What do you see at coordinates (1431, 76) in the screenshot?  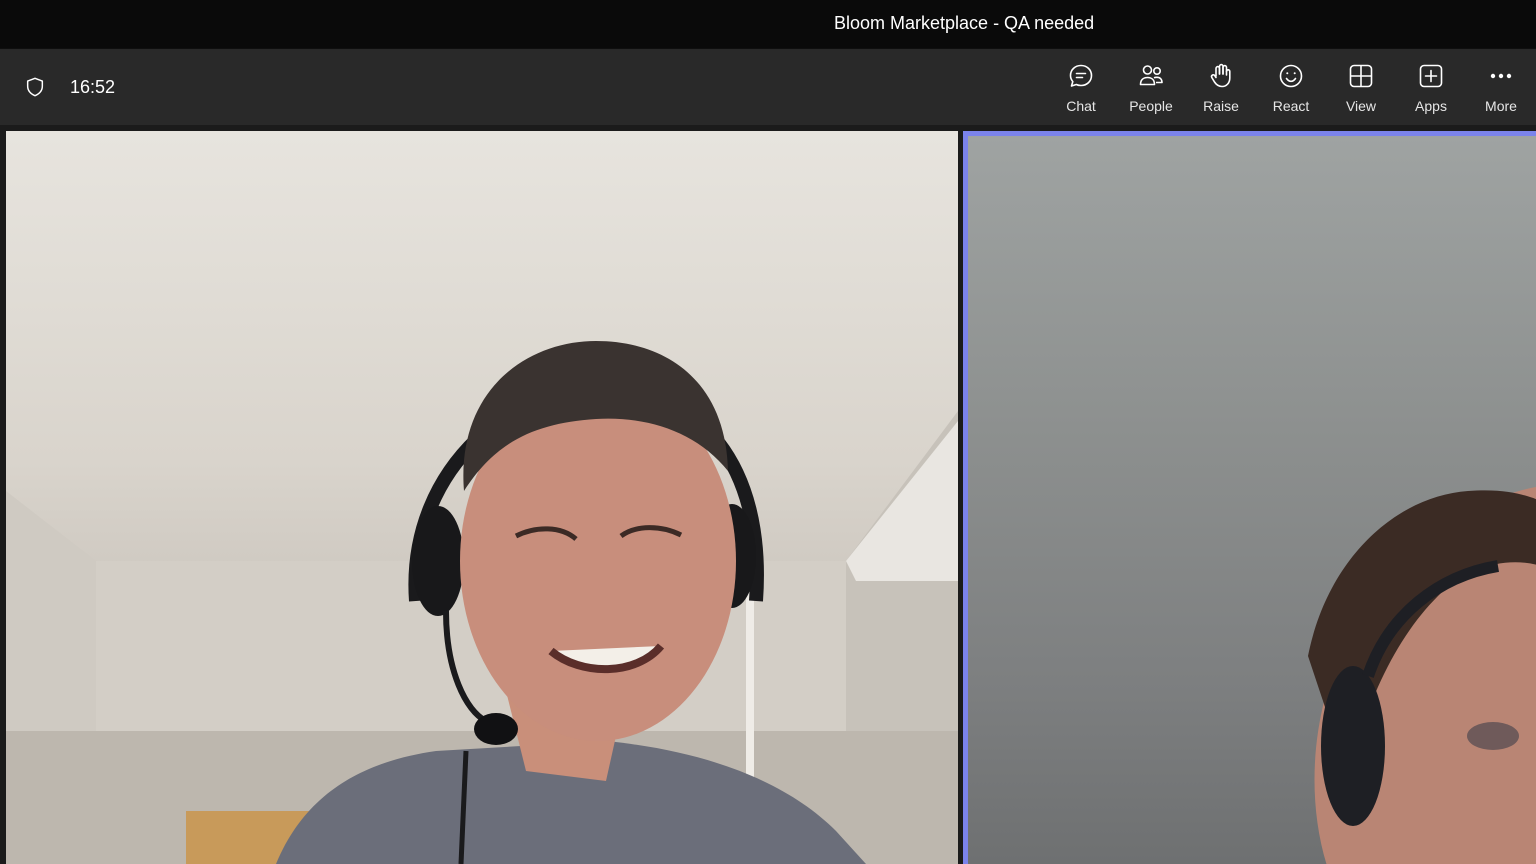 I see `apps-plus-icon` at bounding box center [1431, 76].